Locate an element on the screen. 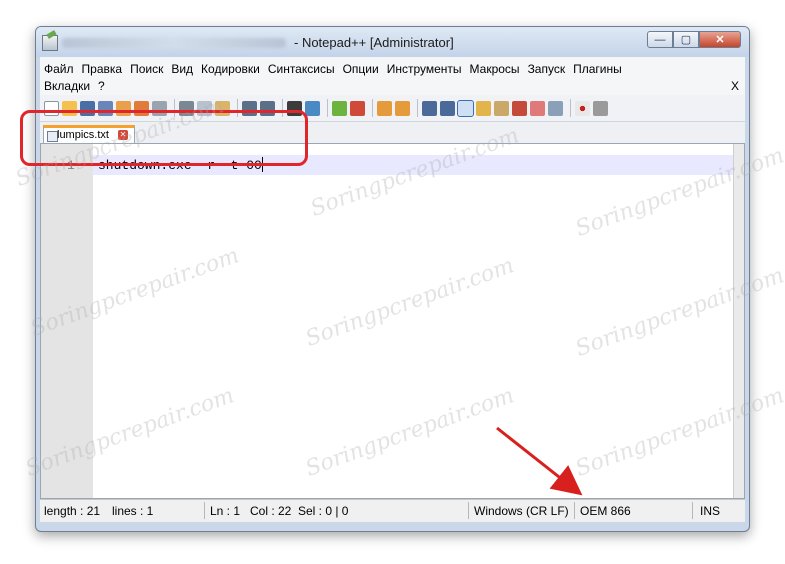  annotation-arrow is located at coordinates (539, 461).